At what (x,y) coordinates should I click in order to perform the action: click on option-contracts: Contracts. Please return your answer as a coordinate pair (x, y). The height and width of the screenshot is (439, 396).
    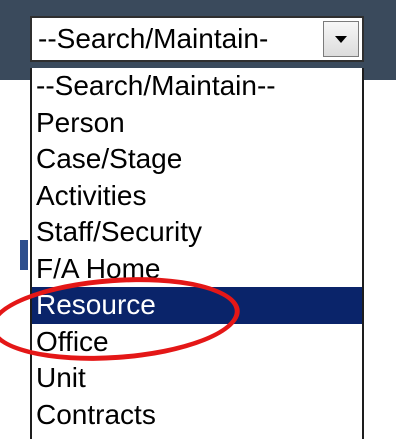
    Looking at the image, I should click on (197, 415).